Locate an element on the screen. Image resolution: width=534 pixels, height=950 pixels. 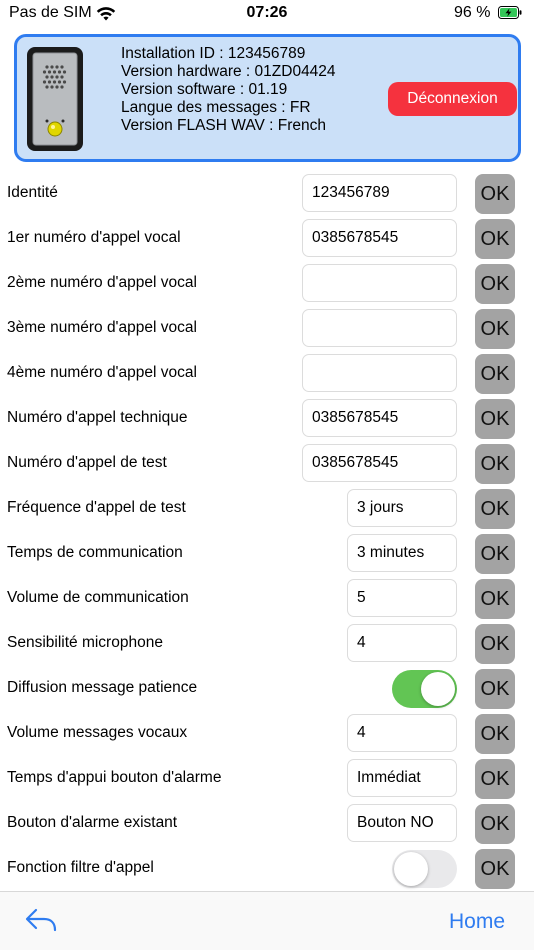
logout-button: Déconnexion is located at coordinates (452, 99).